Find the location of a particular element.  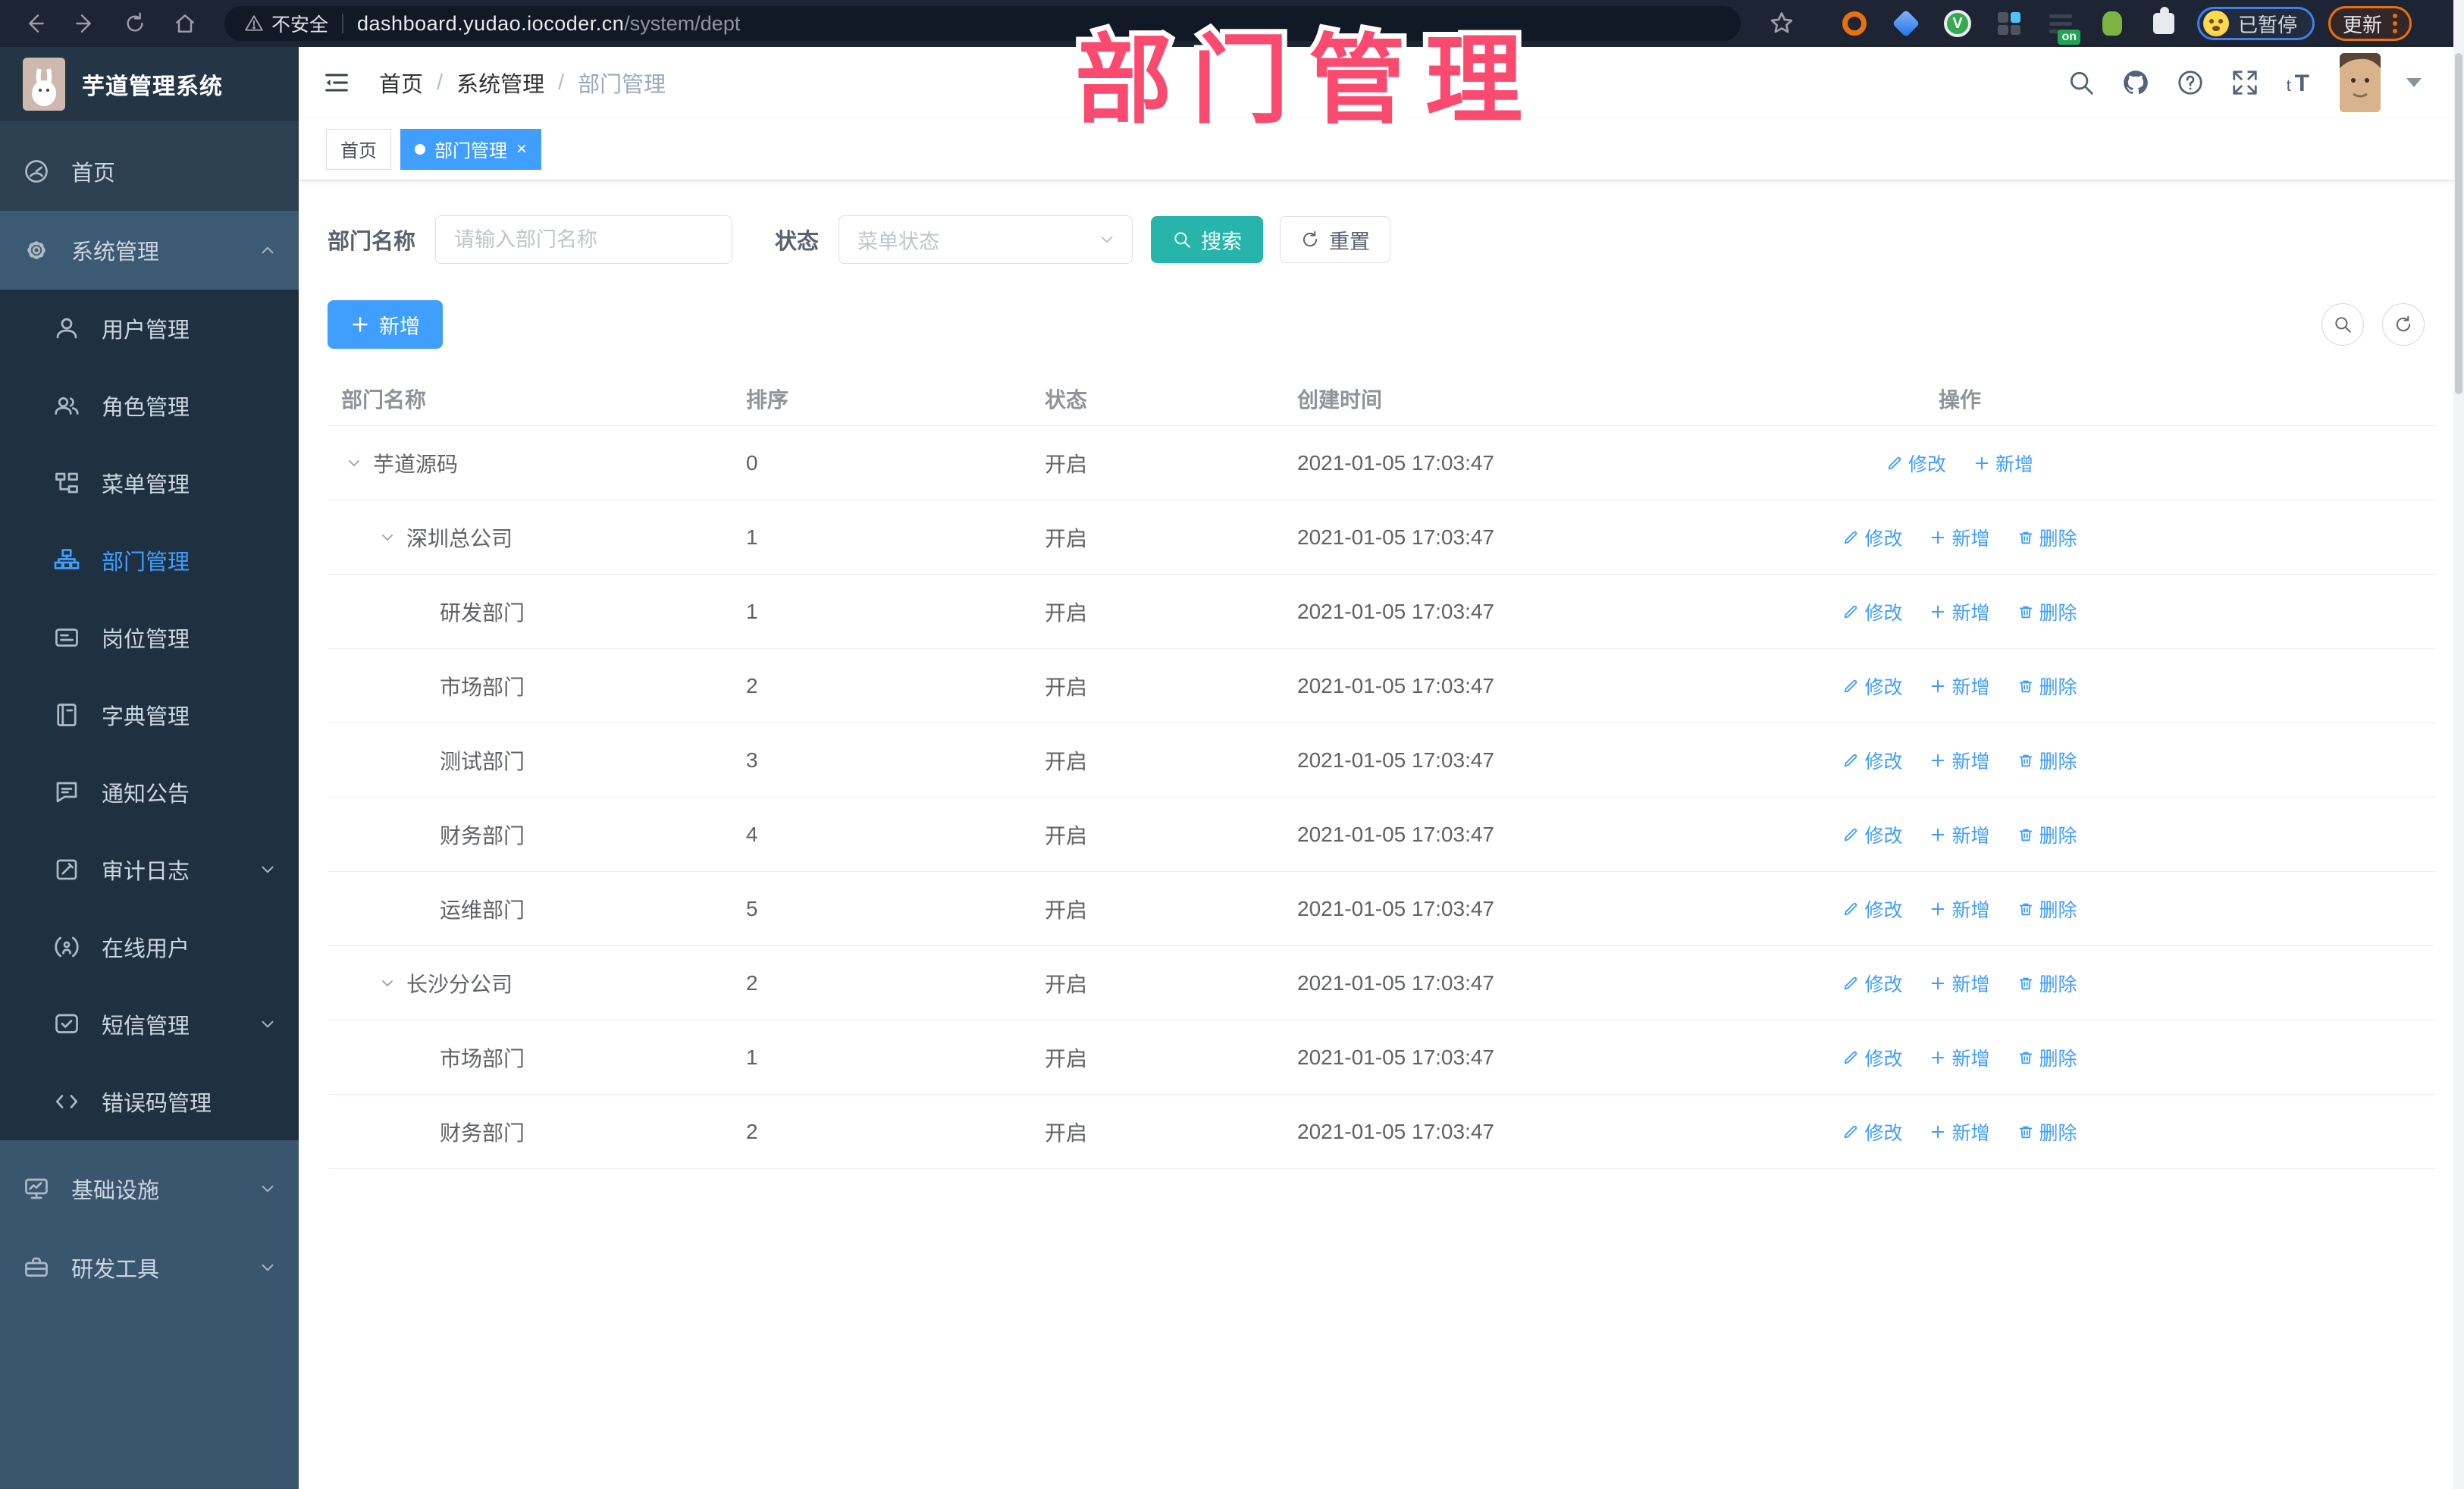

sidebar-item-label: 字典管理 is located at coordinates (146, 717).